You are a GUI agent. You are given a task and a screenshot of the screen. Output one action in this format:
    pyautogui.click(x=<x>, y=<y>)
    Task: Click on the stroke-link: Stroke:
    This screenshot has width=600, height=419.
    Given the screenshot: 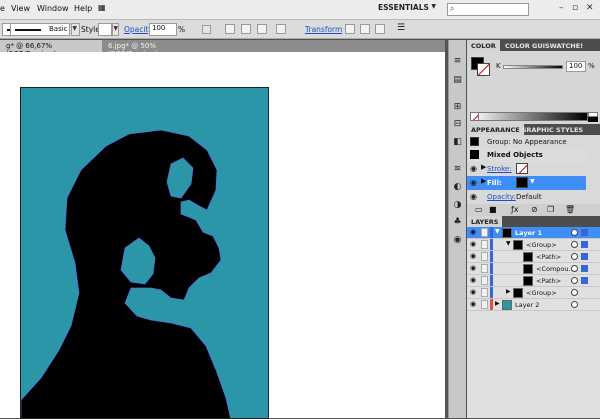 What is the action you would take?
    pyautogui.click(x=499, y=169)
    